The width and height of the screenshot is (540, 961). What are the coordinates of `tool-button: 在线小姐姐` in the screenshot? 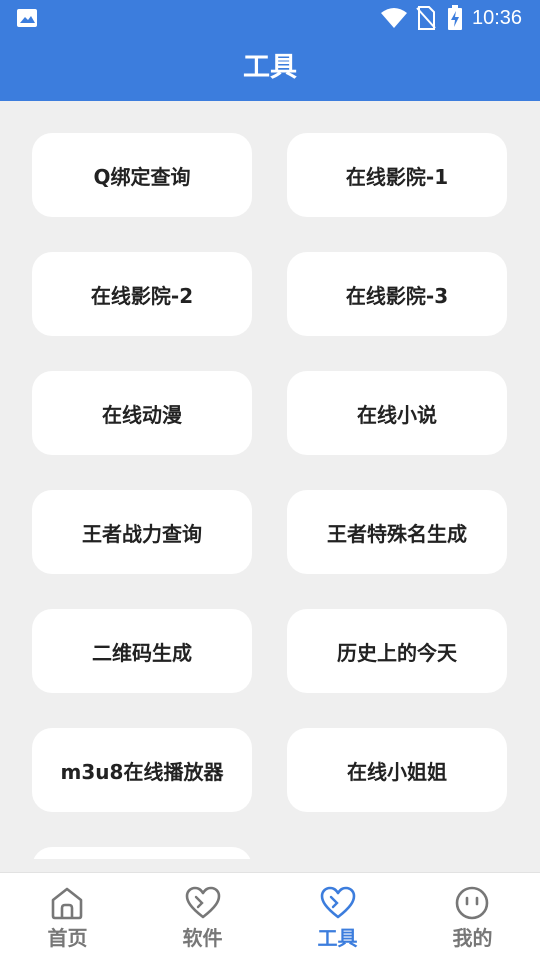 It's located at (397, 770).